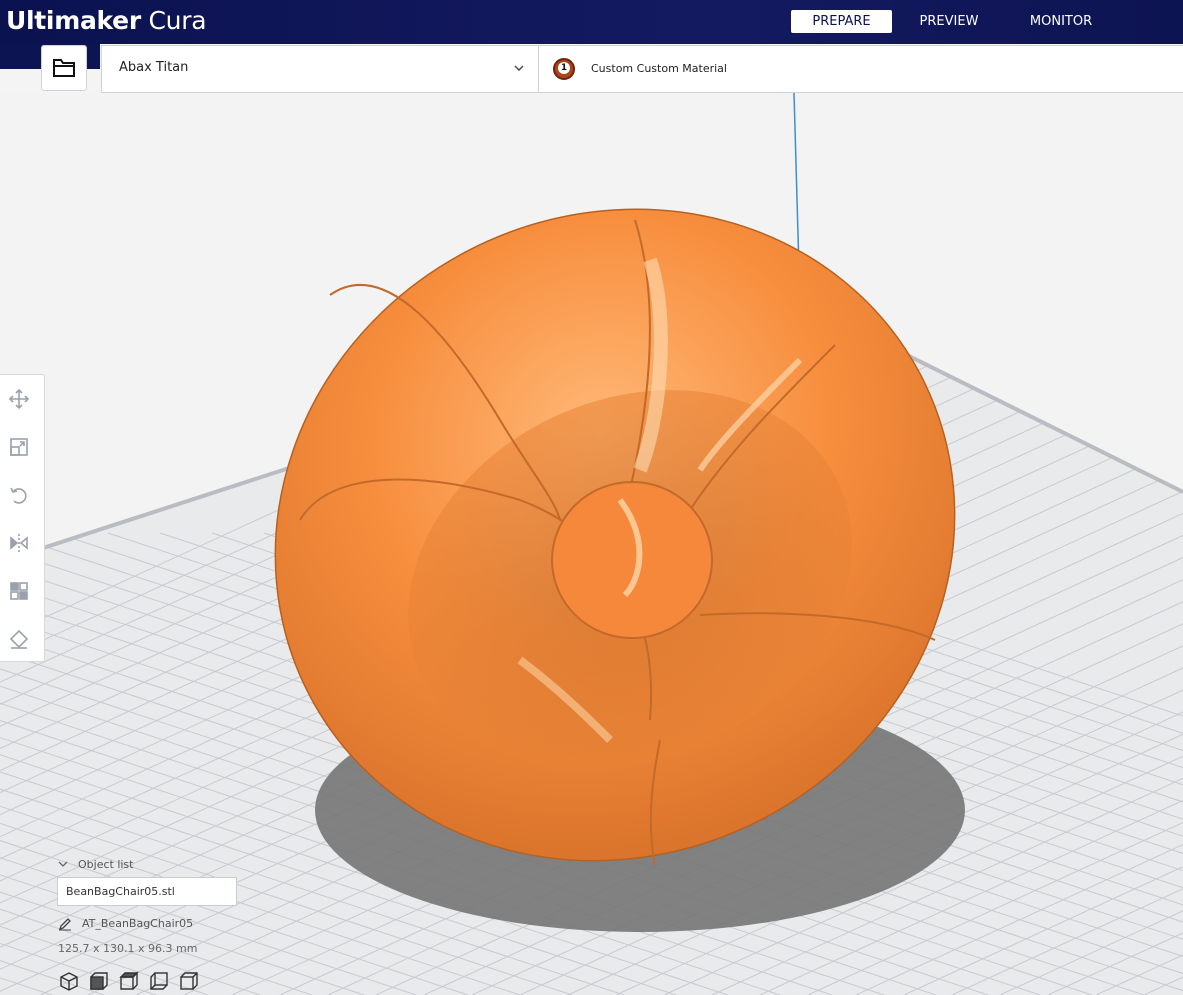 The image size is (1183, 995). Describe the element at coordinates (19, 447) in the screenshot. I see `scale-icon` at that location.